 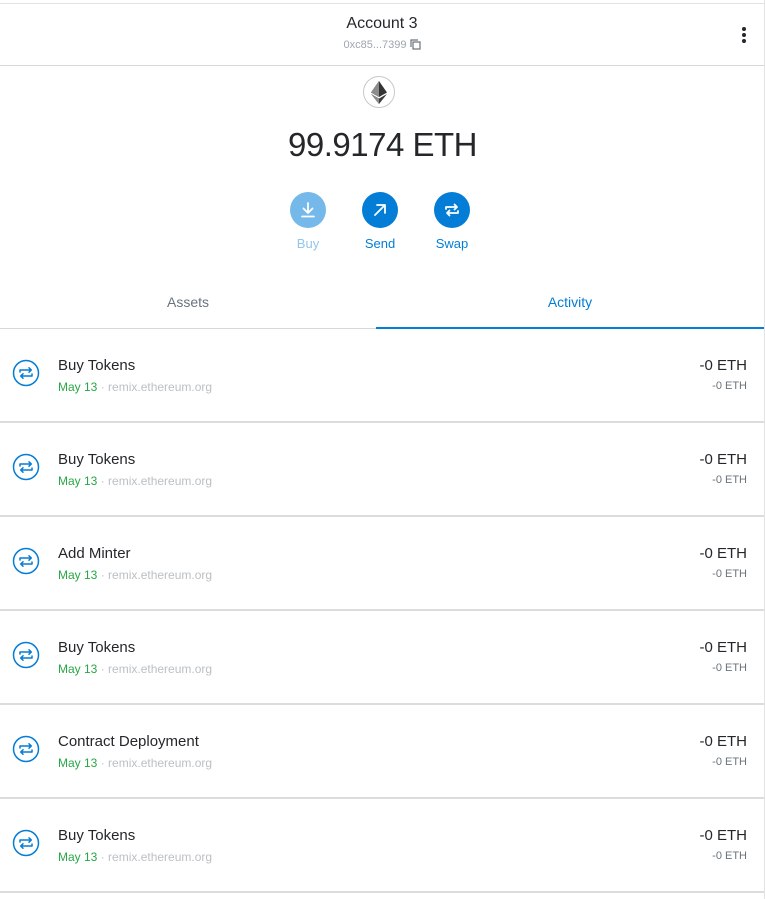 I want to click on tab-assets: Assets, so click(x=188, y=304).